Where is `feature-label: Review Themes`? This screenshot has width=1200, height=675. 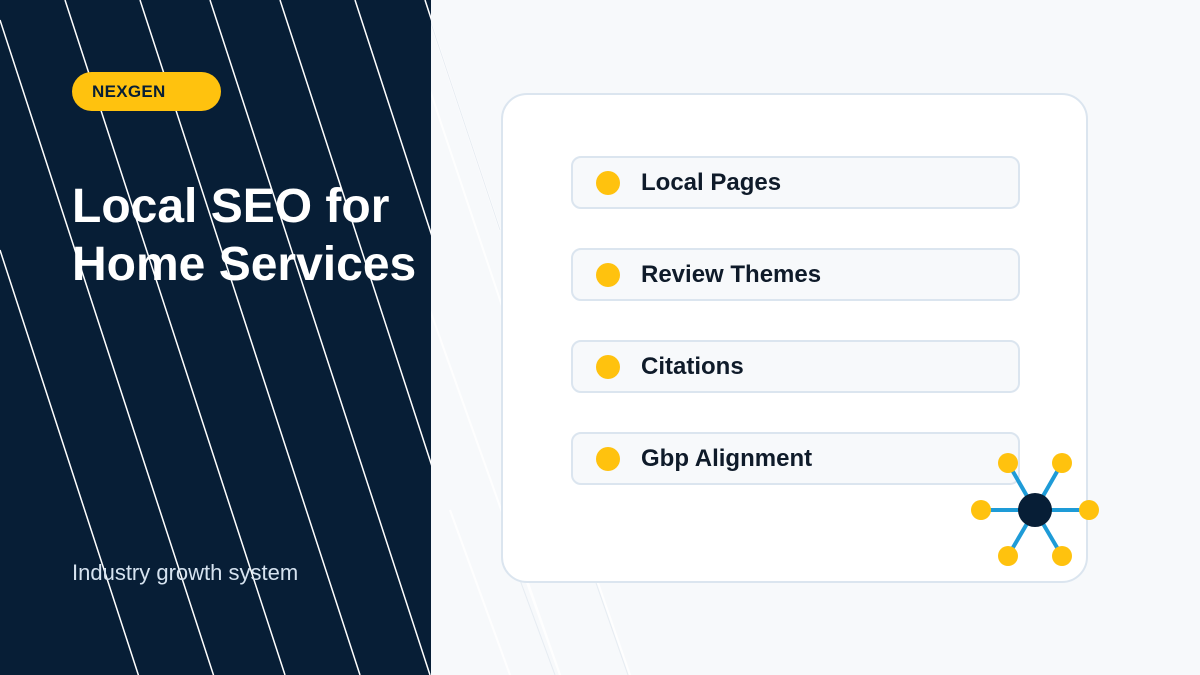 feature-label: Review Themes is located at coordinates (731, 274).